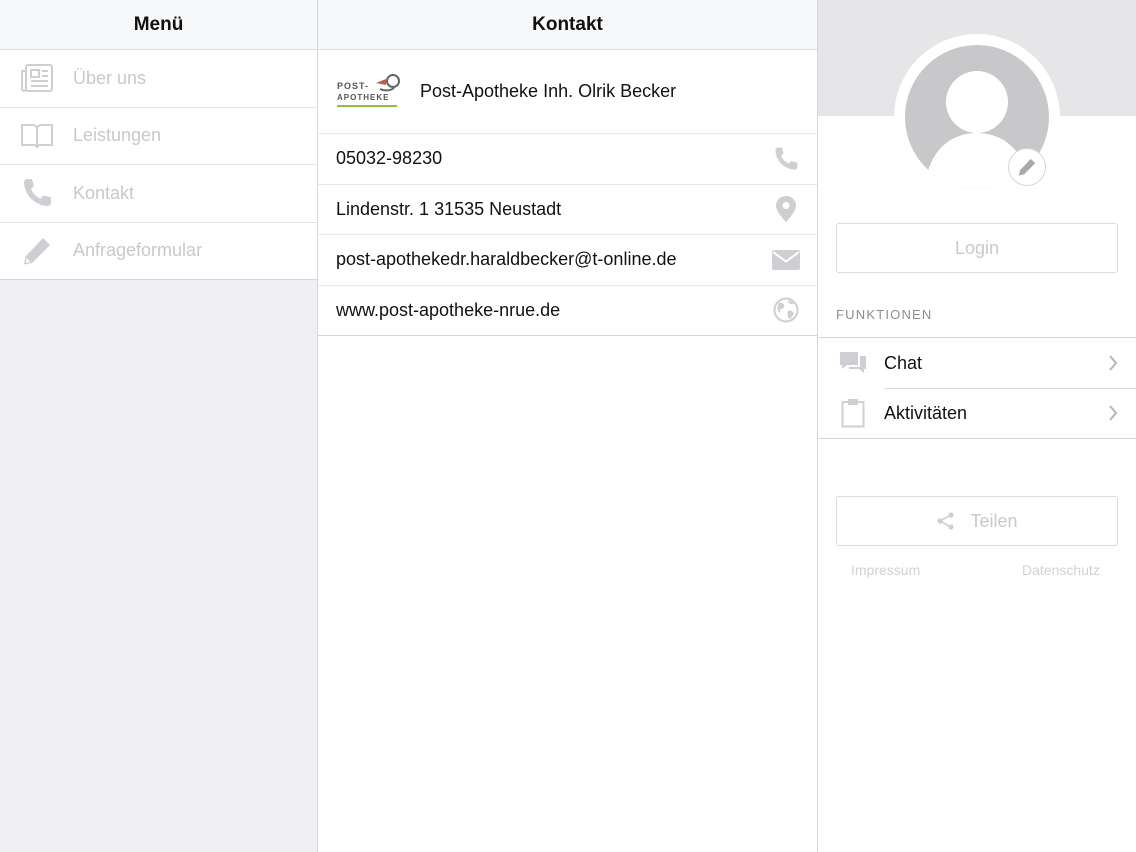  Describe the element at coordinates (388, 82) in the screenshot. I see `post-horn-icon` at that location.